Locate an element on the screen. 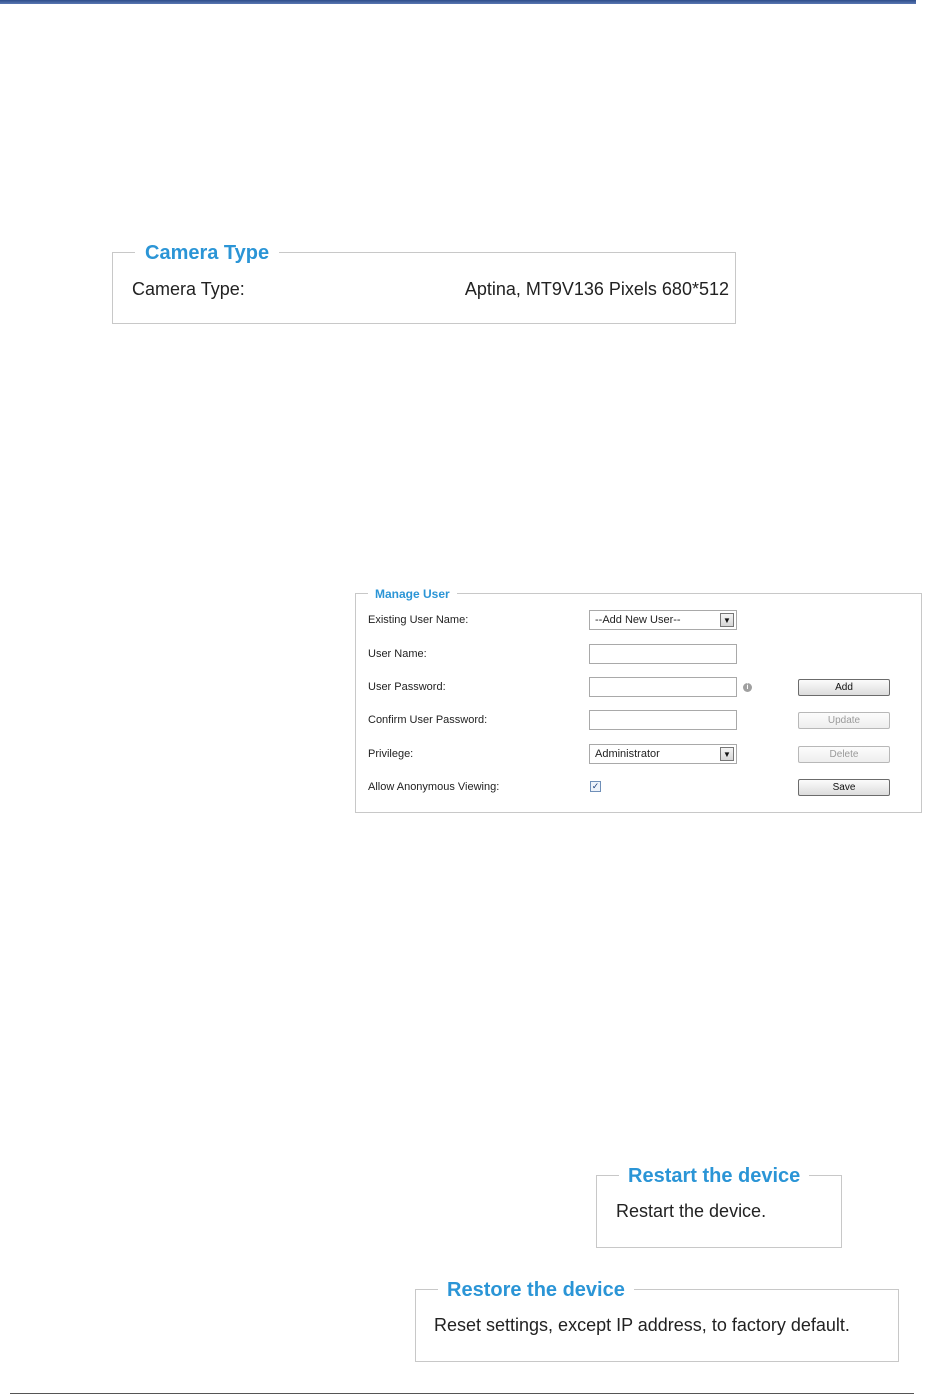 Image resolution: width=926 pixels, height=1397 pixels. save-button: Save is located at coordinates (844, 787).